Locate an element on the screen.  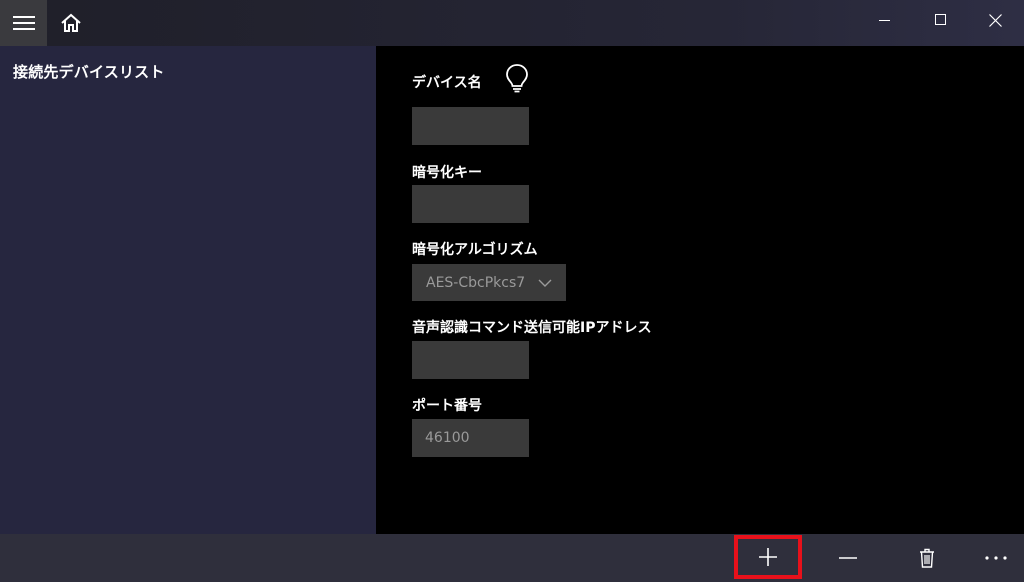
home-button is located at coordinates (70, 23).